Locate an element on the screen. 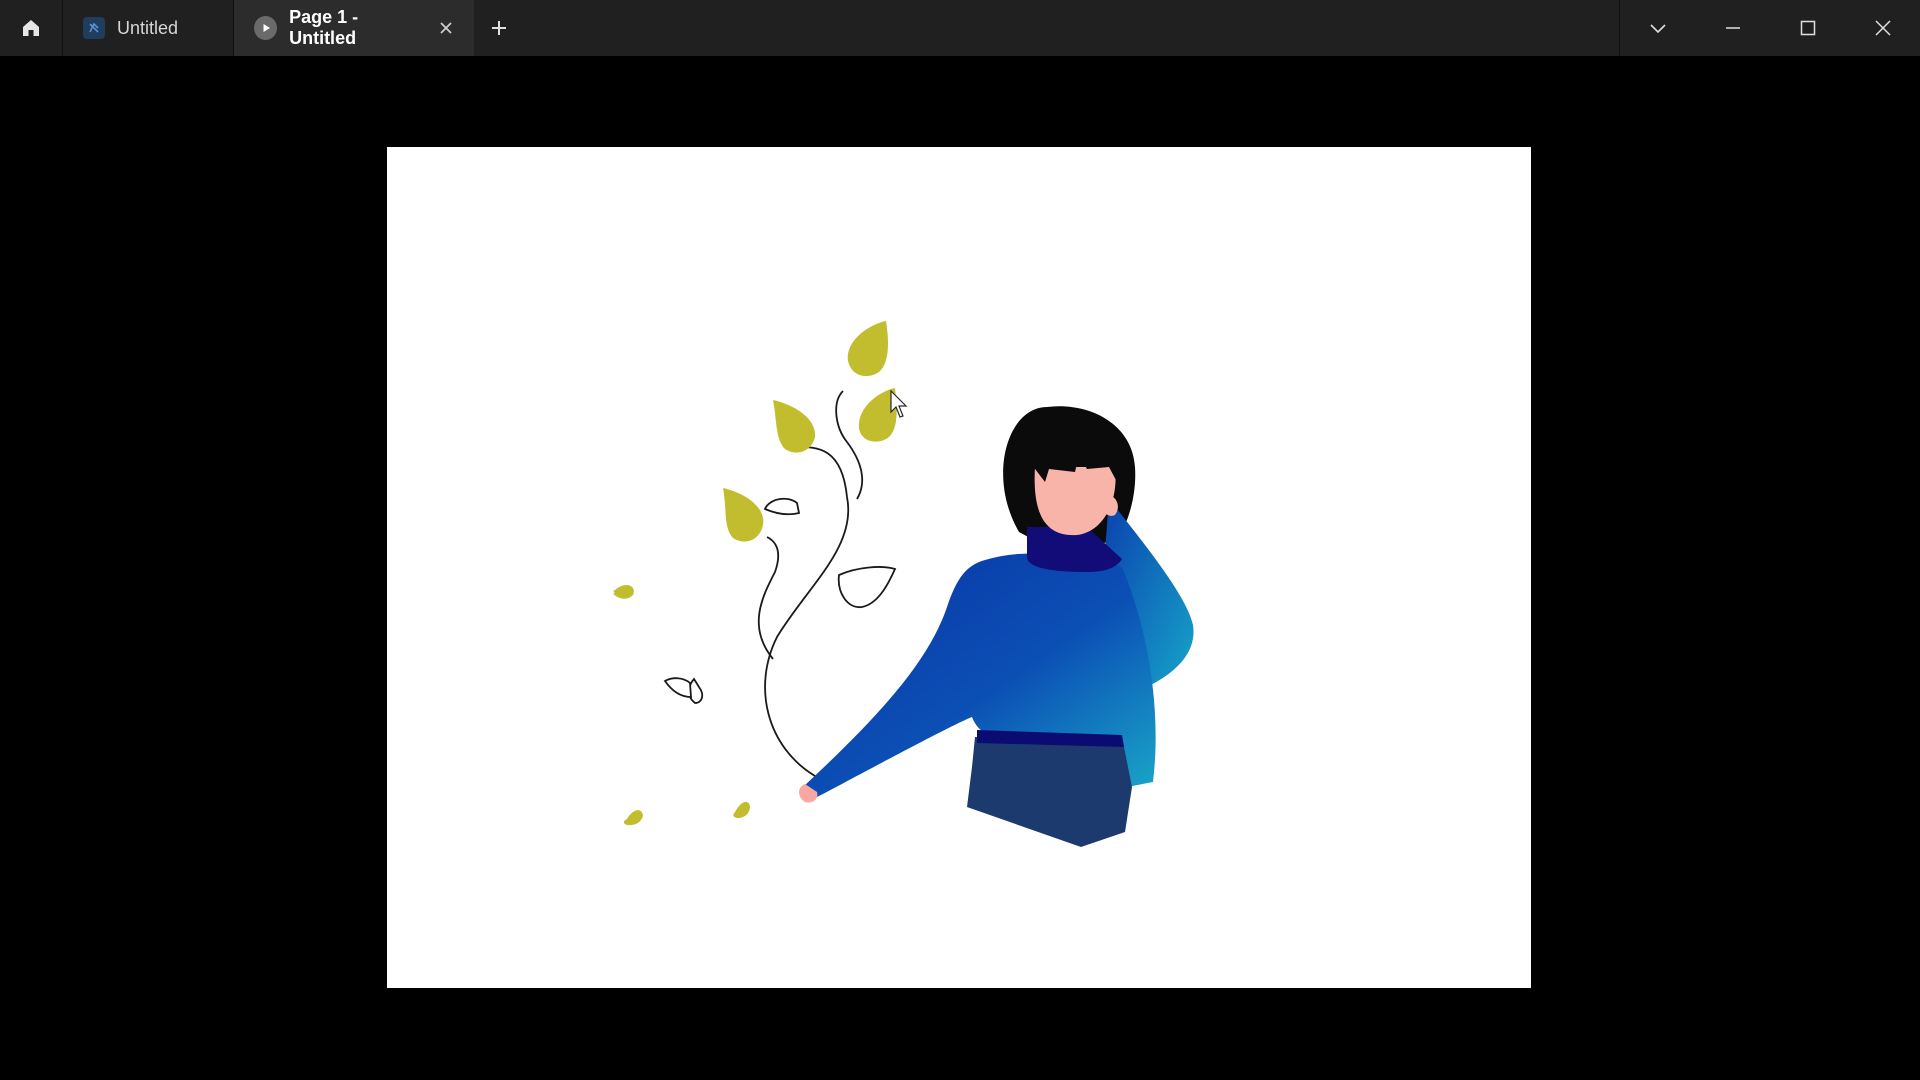 This screenshot has height=1080, width=1920. woman-with-vine-illustration is located at coordinates (903, 584).